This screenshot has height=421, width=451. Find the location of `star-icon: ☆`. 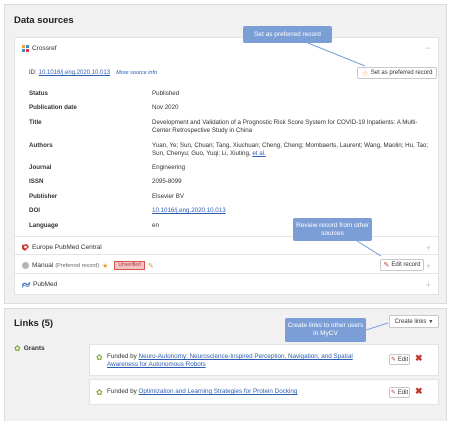

star-icon: ☆ is located at coordinates (365, 73).